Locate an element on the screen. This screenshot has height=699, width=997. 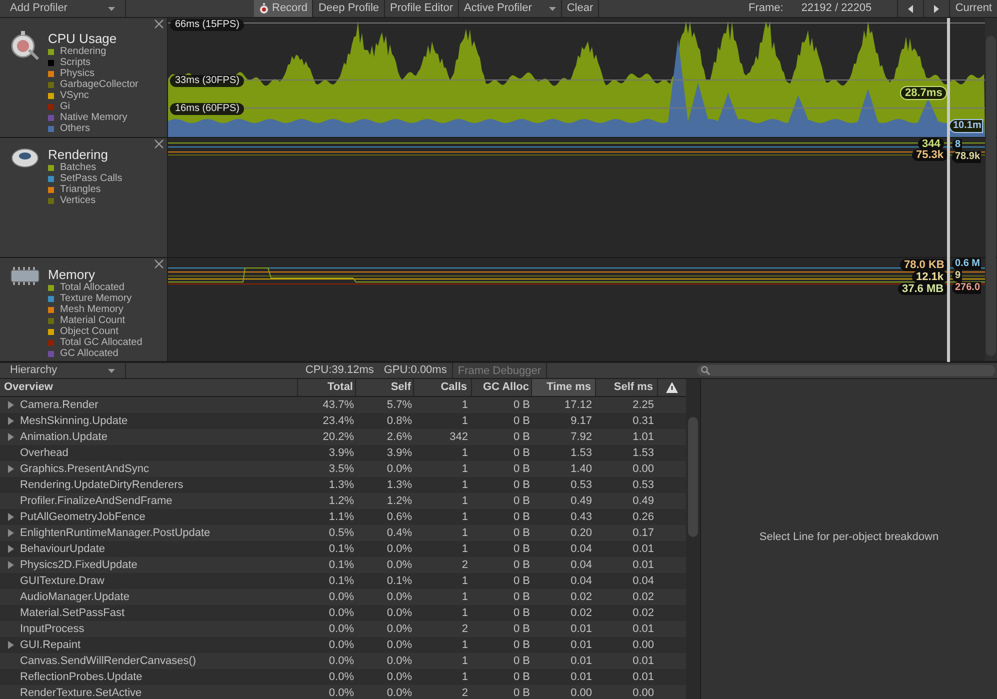
fps-guide-label: 66ms (15FPS) is located at coordinates (207, 25).